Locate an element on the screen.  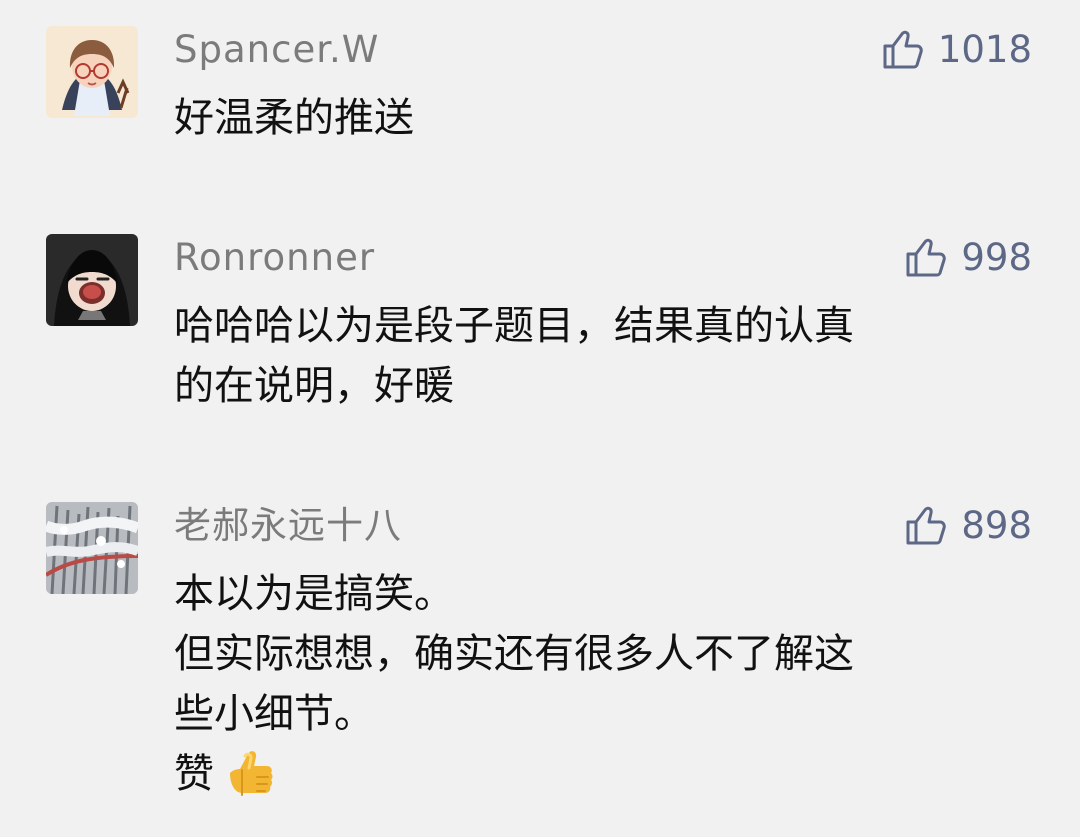
snowy-forest-avatar-icon is located at coordinates (92, 548).